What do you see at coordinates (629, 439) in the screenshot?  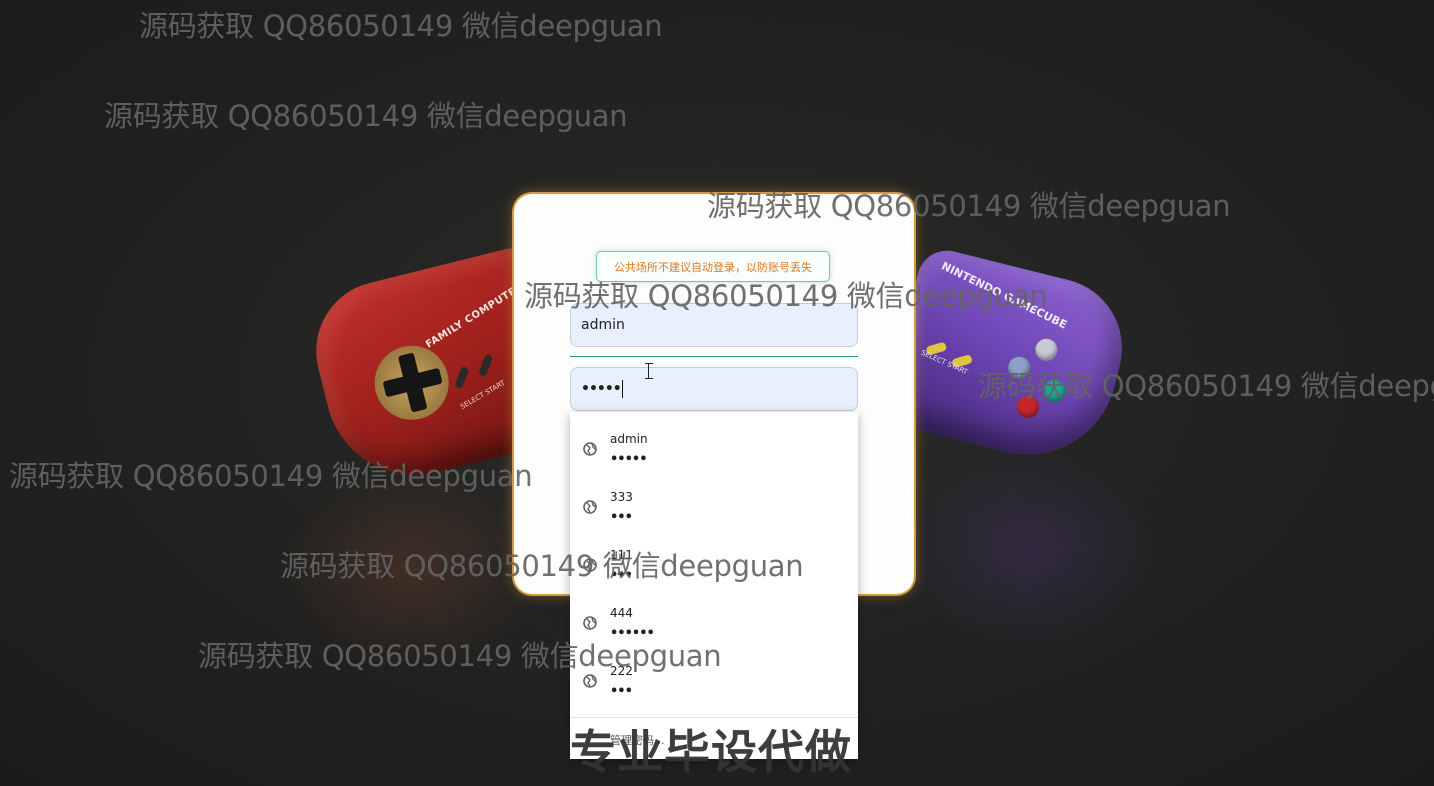 I see `suggestion-username: admin` at bounding box center [629, 439].